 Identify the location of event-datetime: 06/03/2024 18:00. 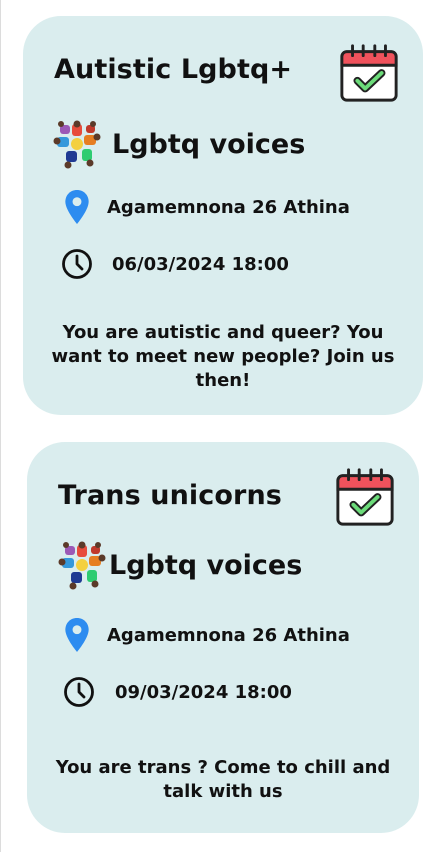
(175, 264).